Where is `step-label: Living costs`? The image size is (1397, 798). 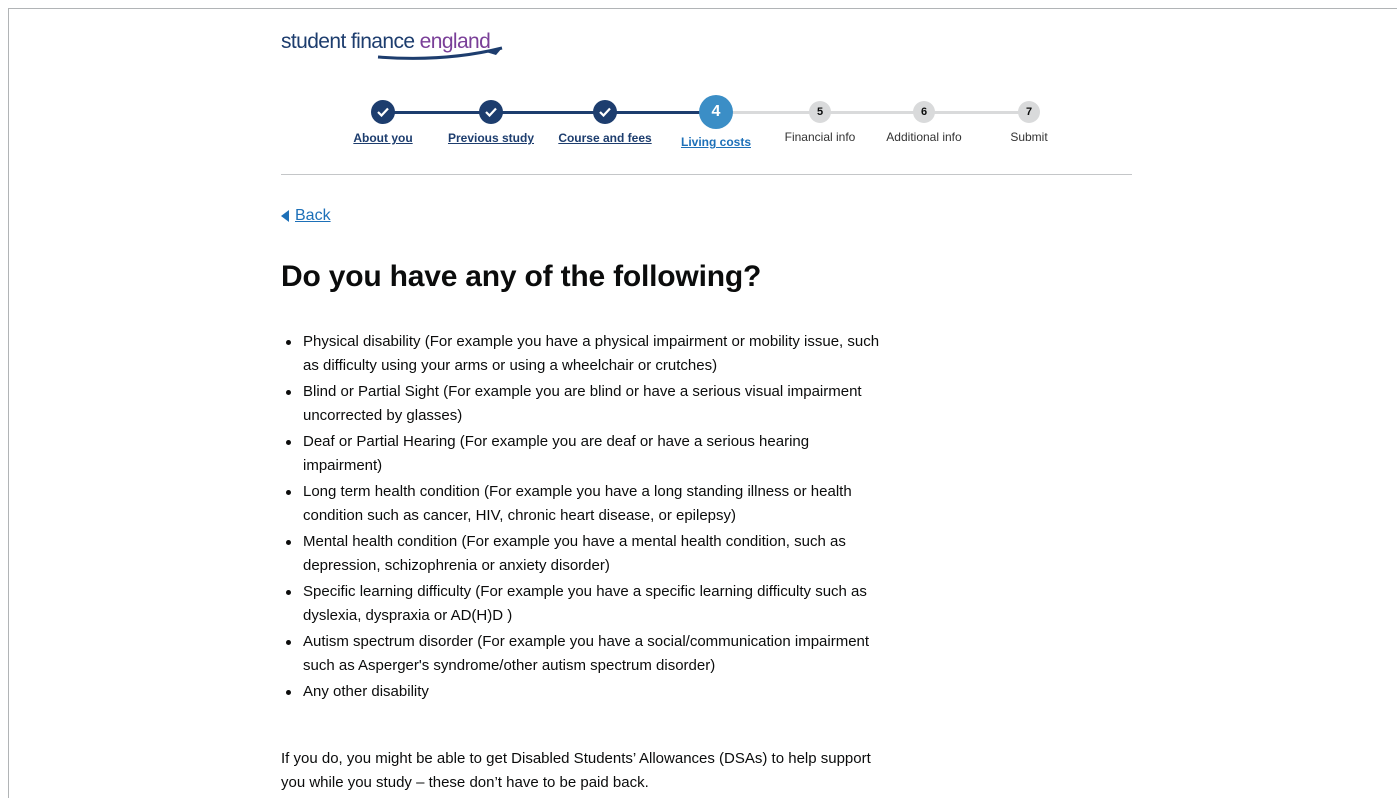 step-label: Living costs is located at coordinates (715, 142).